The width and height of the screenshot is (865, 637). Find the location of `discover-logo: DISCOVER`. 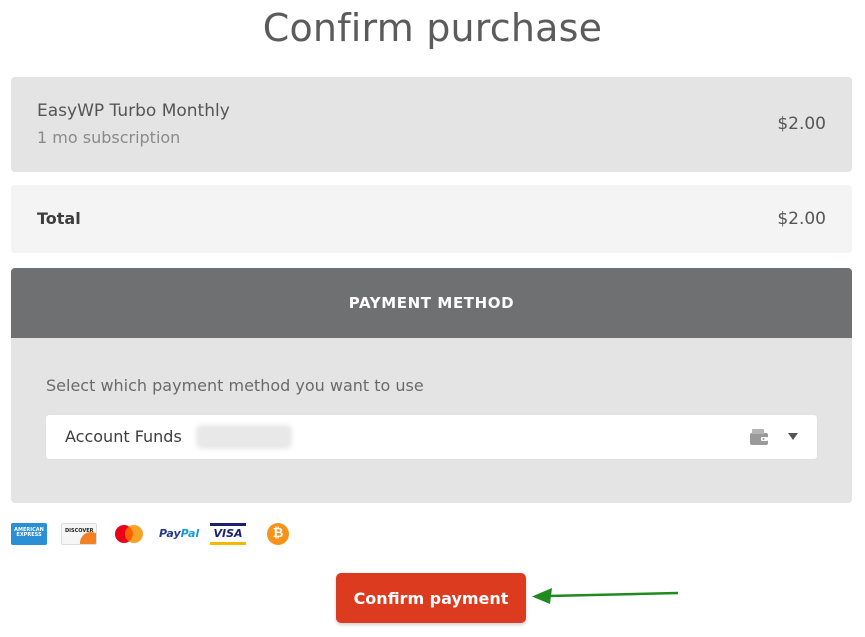

discover-logo: DISCOVER is located at coordinates (79, 534).